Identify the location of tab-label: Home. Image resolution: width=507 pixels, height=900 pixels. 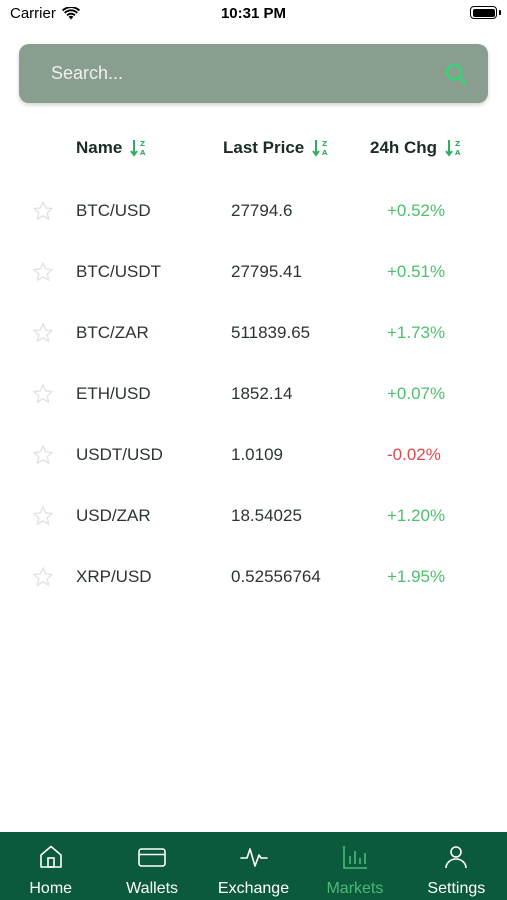
(51, 888).